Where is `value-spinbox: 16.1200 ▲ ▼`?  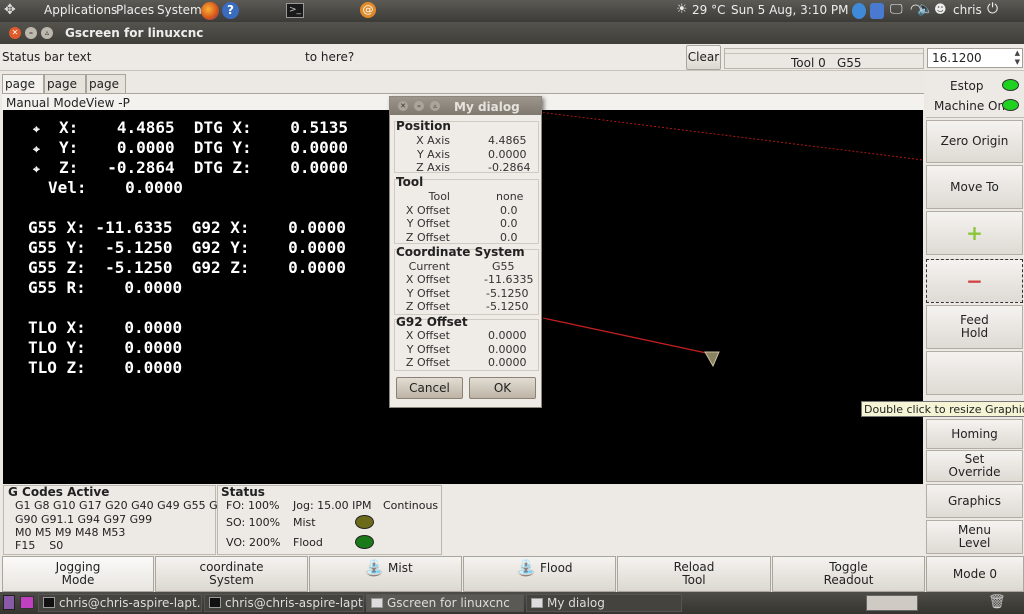 value-spinbox: 16.1200 ▲ ▼ is located at coordinates (975, 58).